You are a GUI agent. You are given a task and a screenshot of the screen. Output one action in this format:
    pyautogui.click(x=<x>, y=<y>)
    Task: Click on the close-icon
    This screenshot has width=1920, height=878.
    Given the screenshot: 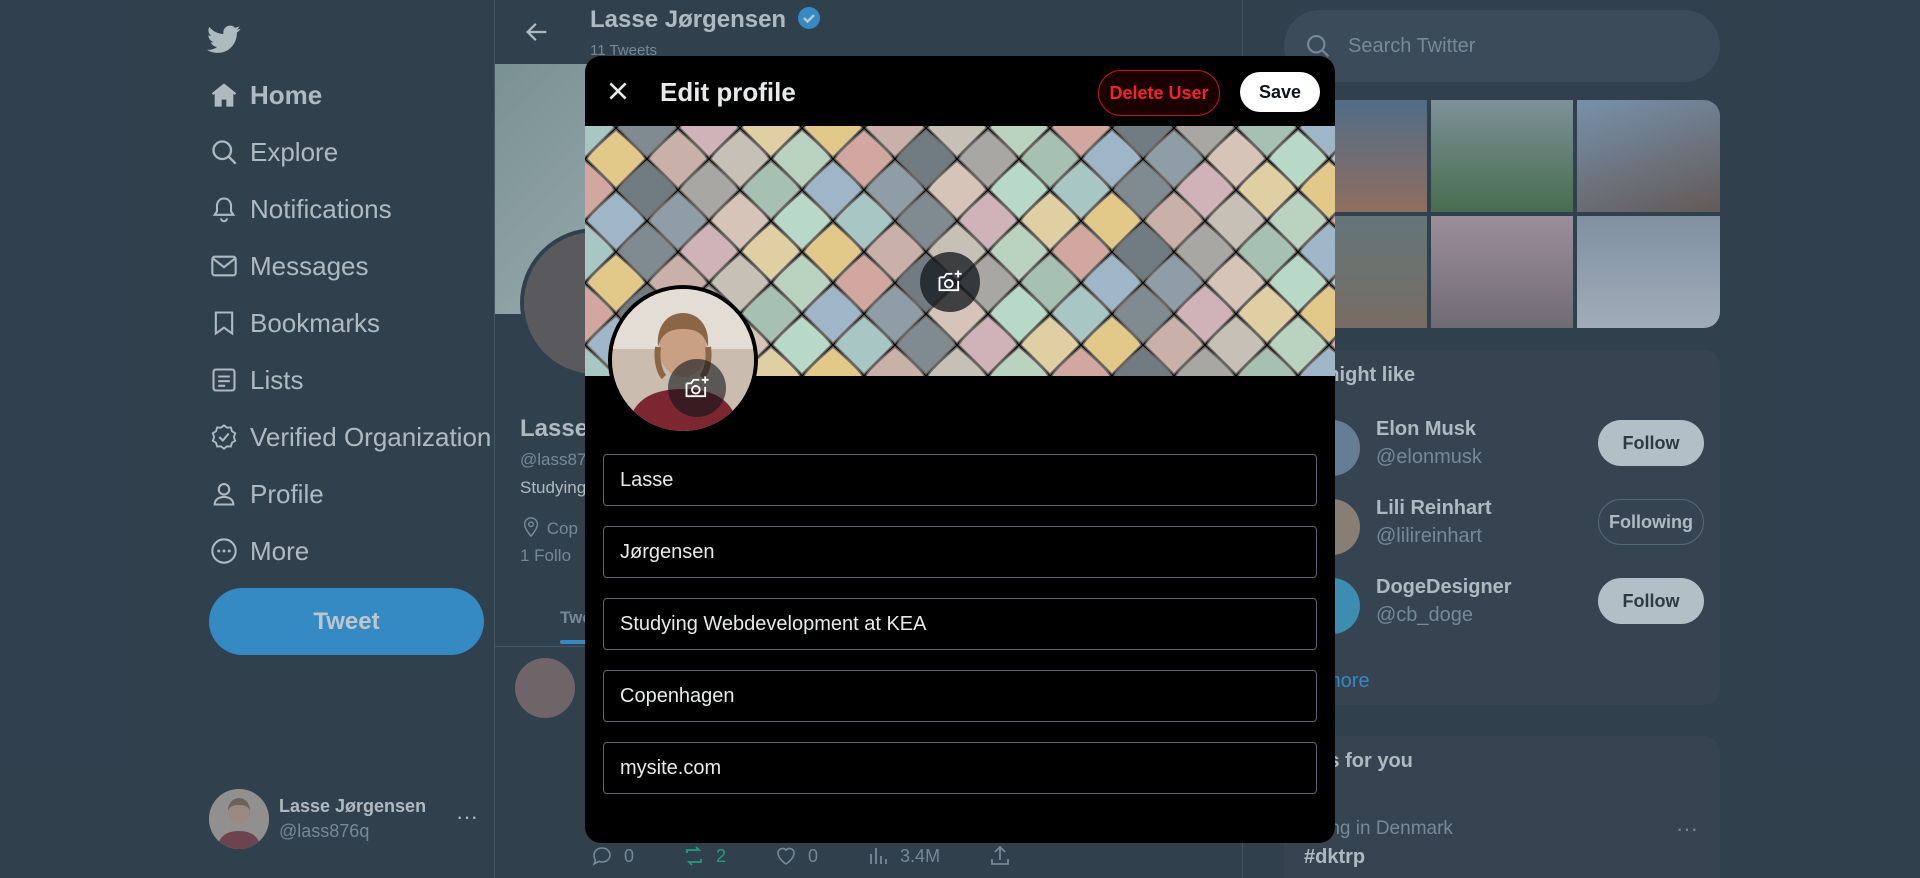 What is the action you would take?
    pyautogui.click(x=618, y=91)
    